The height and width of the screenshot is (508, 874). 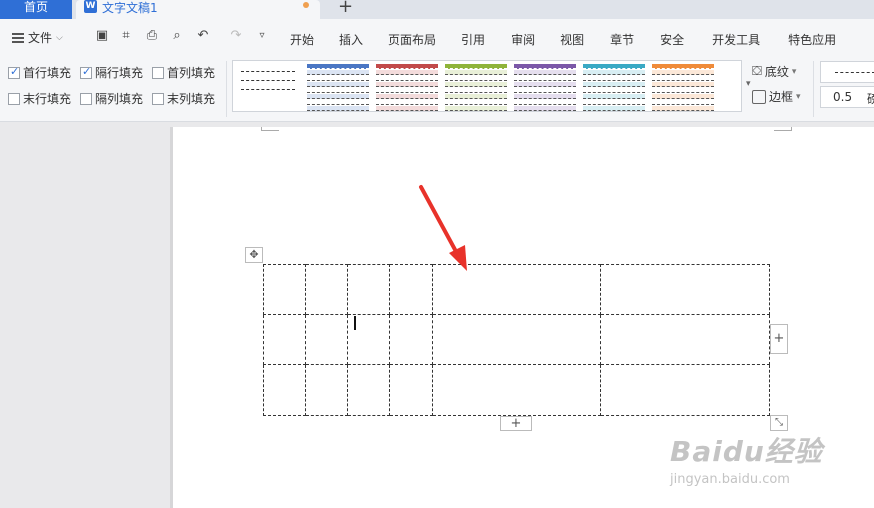 I want to click on document-title: 文字文稿1, so click(x=130, y=8).